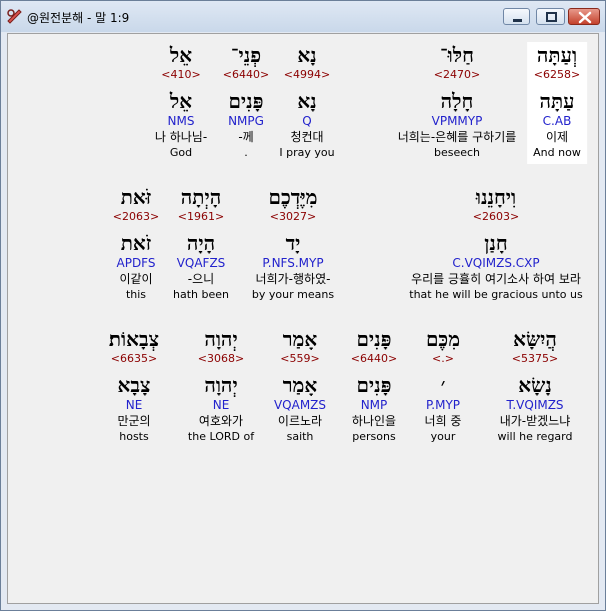  Describe the element at coordinates (221, 339) in the screenshot. I see `hebrew-word: יְהוָה` at that location.